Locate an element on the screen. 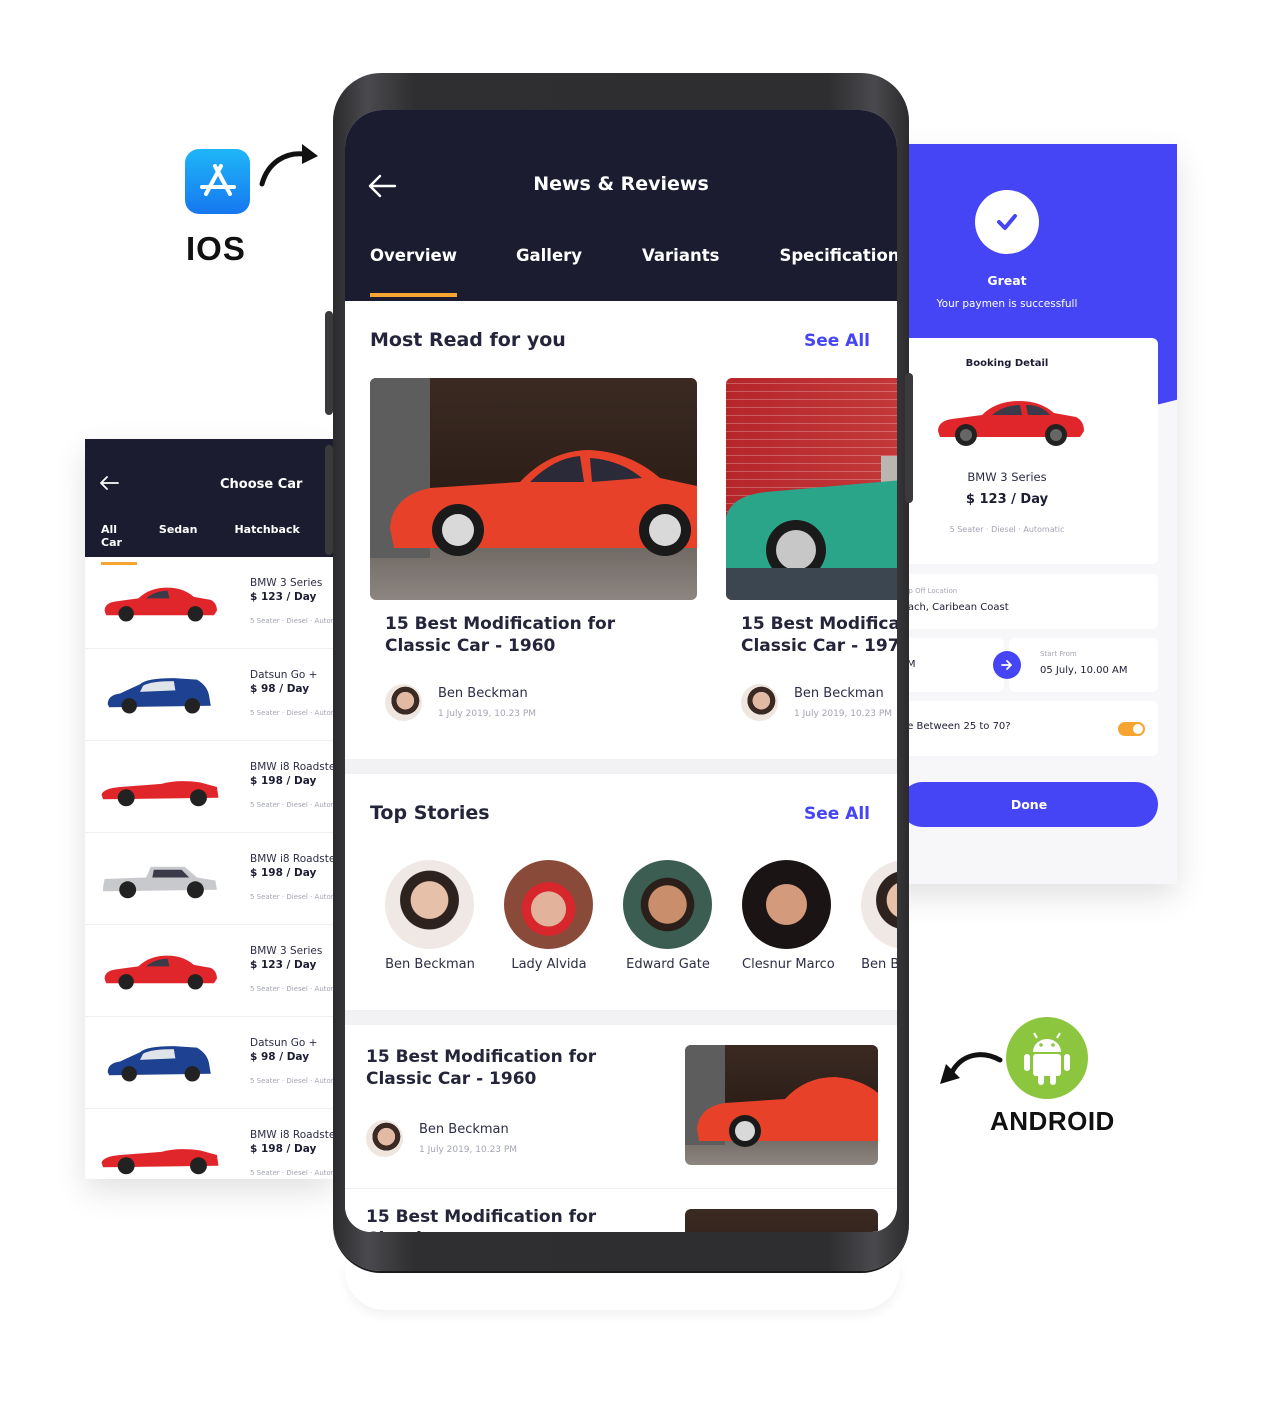  most-read-title: Most Read for you is located at coordinates (468, 340).